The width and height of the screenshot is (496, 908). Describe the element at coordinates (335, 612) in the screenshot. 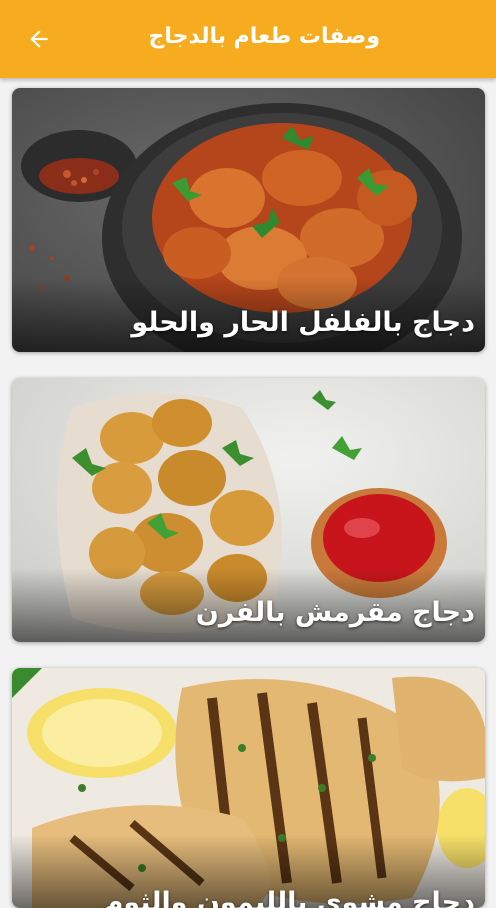

I see `recipe-title: دجاج مقرمش بالفرن` at that location.